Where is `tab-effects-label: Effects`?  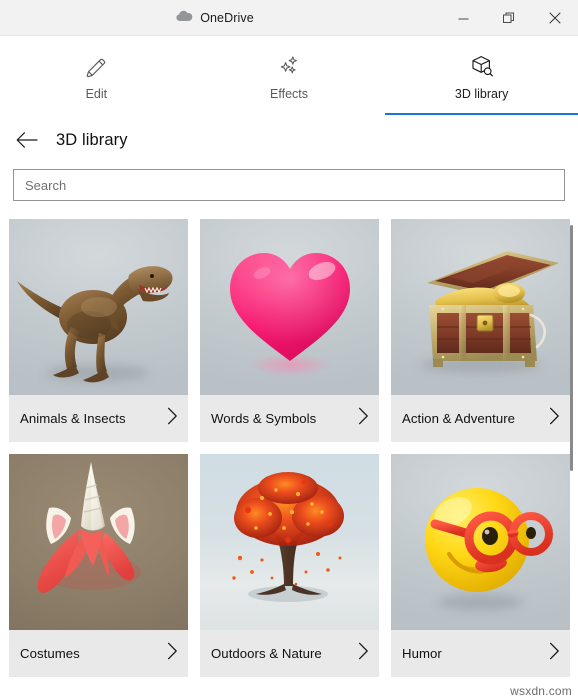
tab-effects-label: Effects is located at coordinates (289, 93).